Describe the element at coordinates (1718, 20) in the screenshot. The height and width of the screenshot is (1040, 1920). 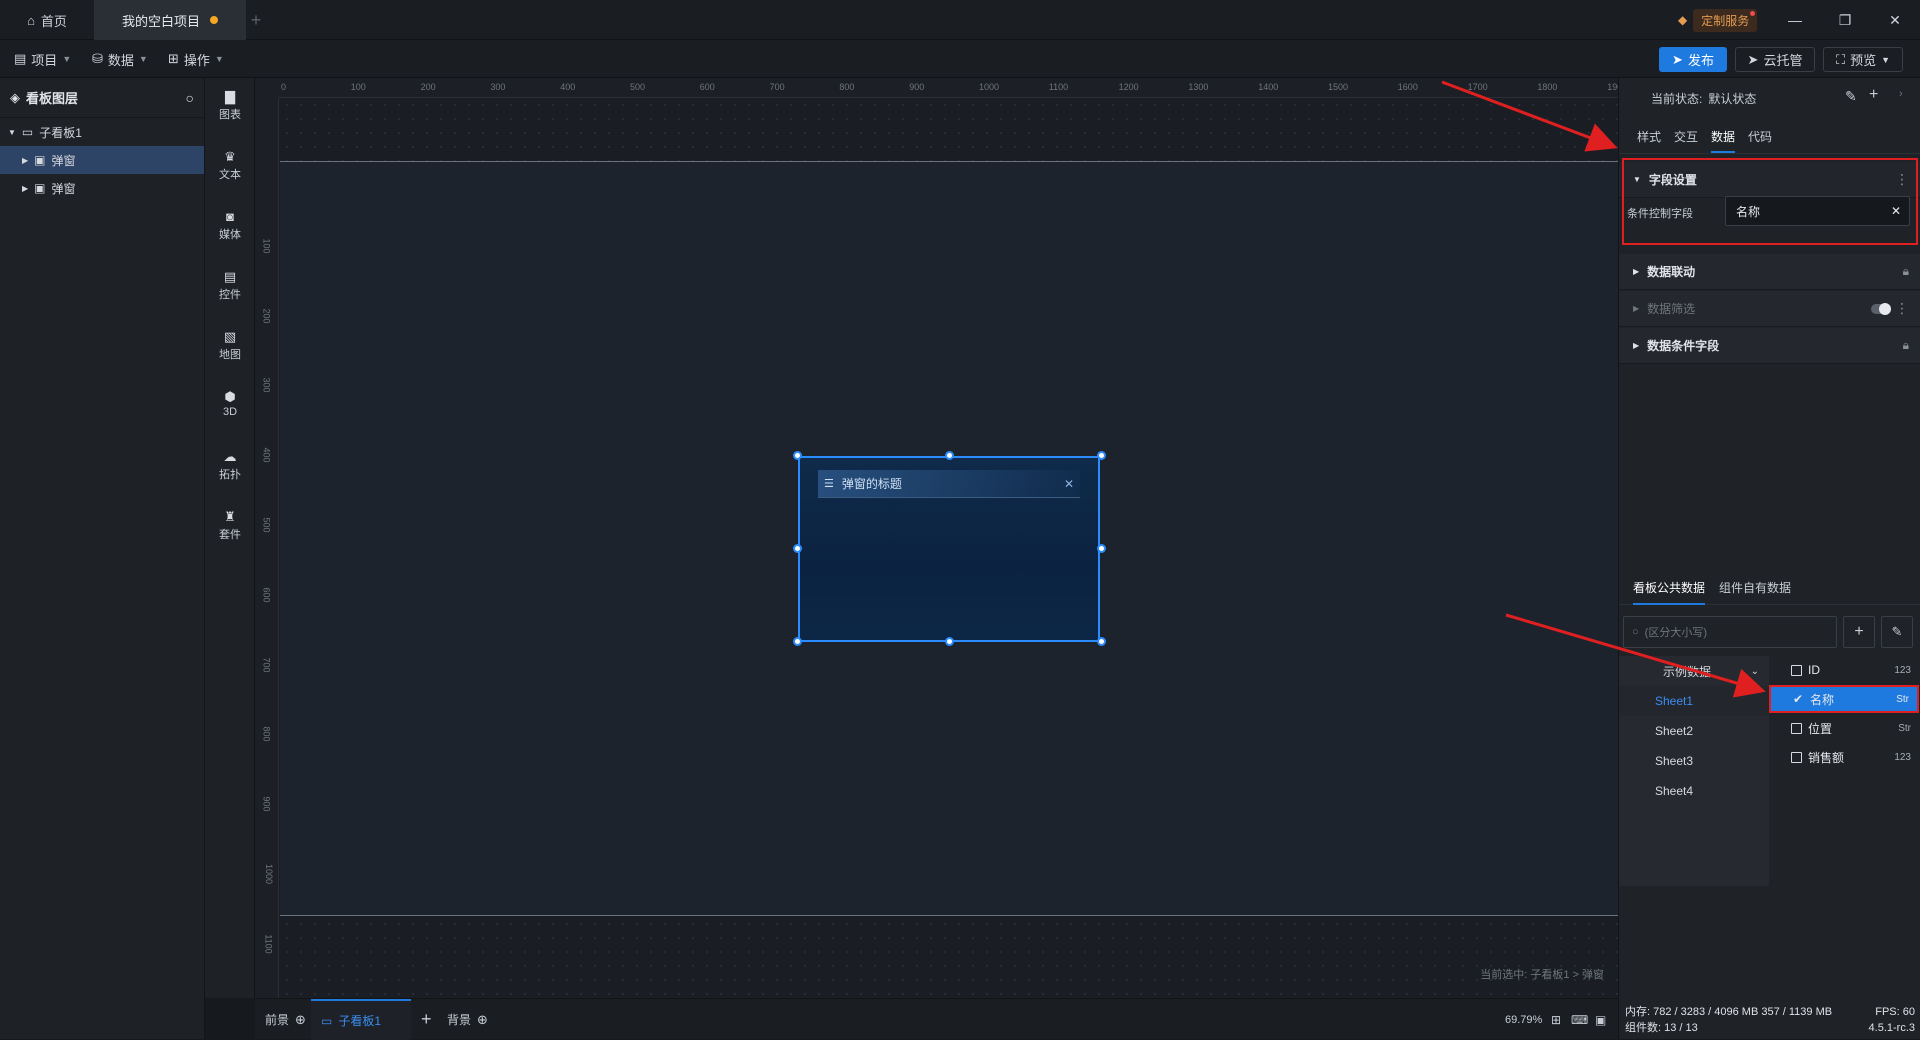
I see `custom-service-button: ◆ 定制服务` at that location.